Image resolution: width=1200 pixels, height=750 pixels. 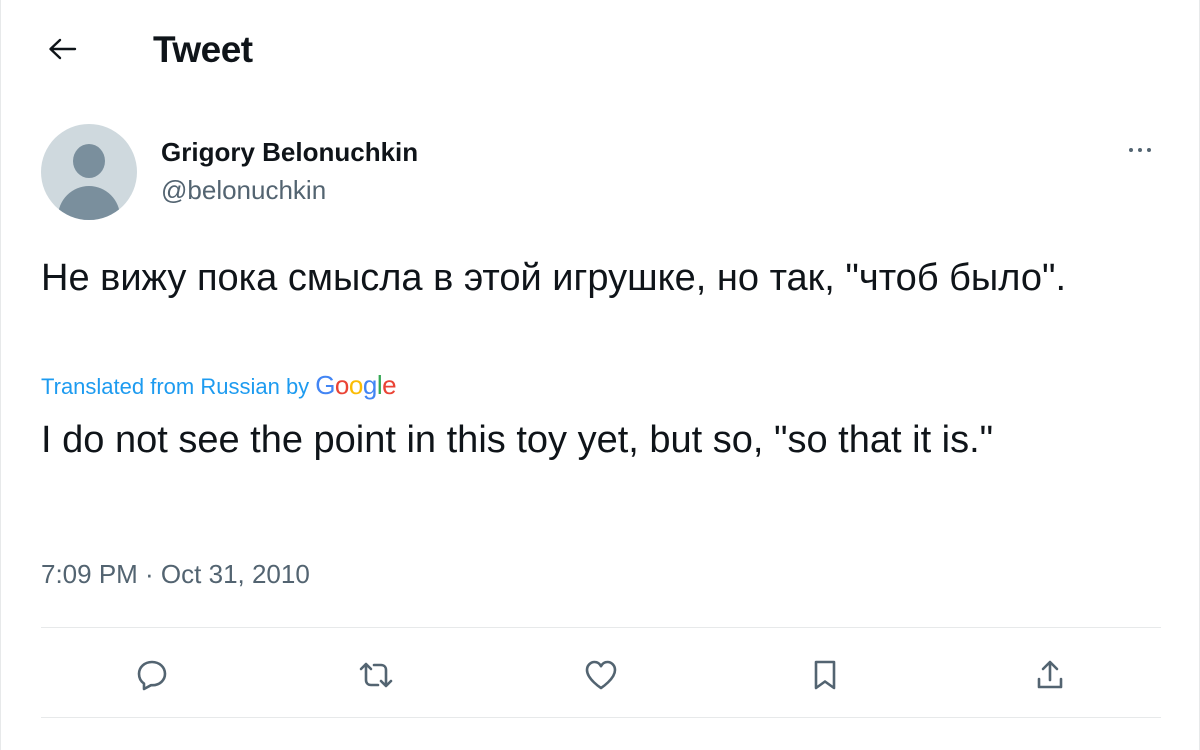 I want to click on more-options-button, so click(x=1140, y=150).